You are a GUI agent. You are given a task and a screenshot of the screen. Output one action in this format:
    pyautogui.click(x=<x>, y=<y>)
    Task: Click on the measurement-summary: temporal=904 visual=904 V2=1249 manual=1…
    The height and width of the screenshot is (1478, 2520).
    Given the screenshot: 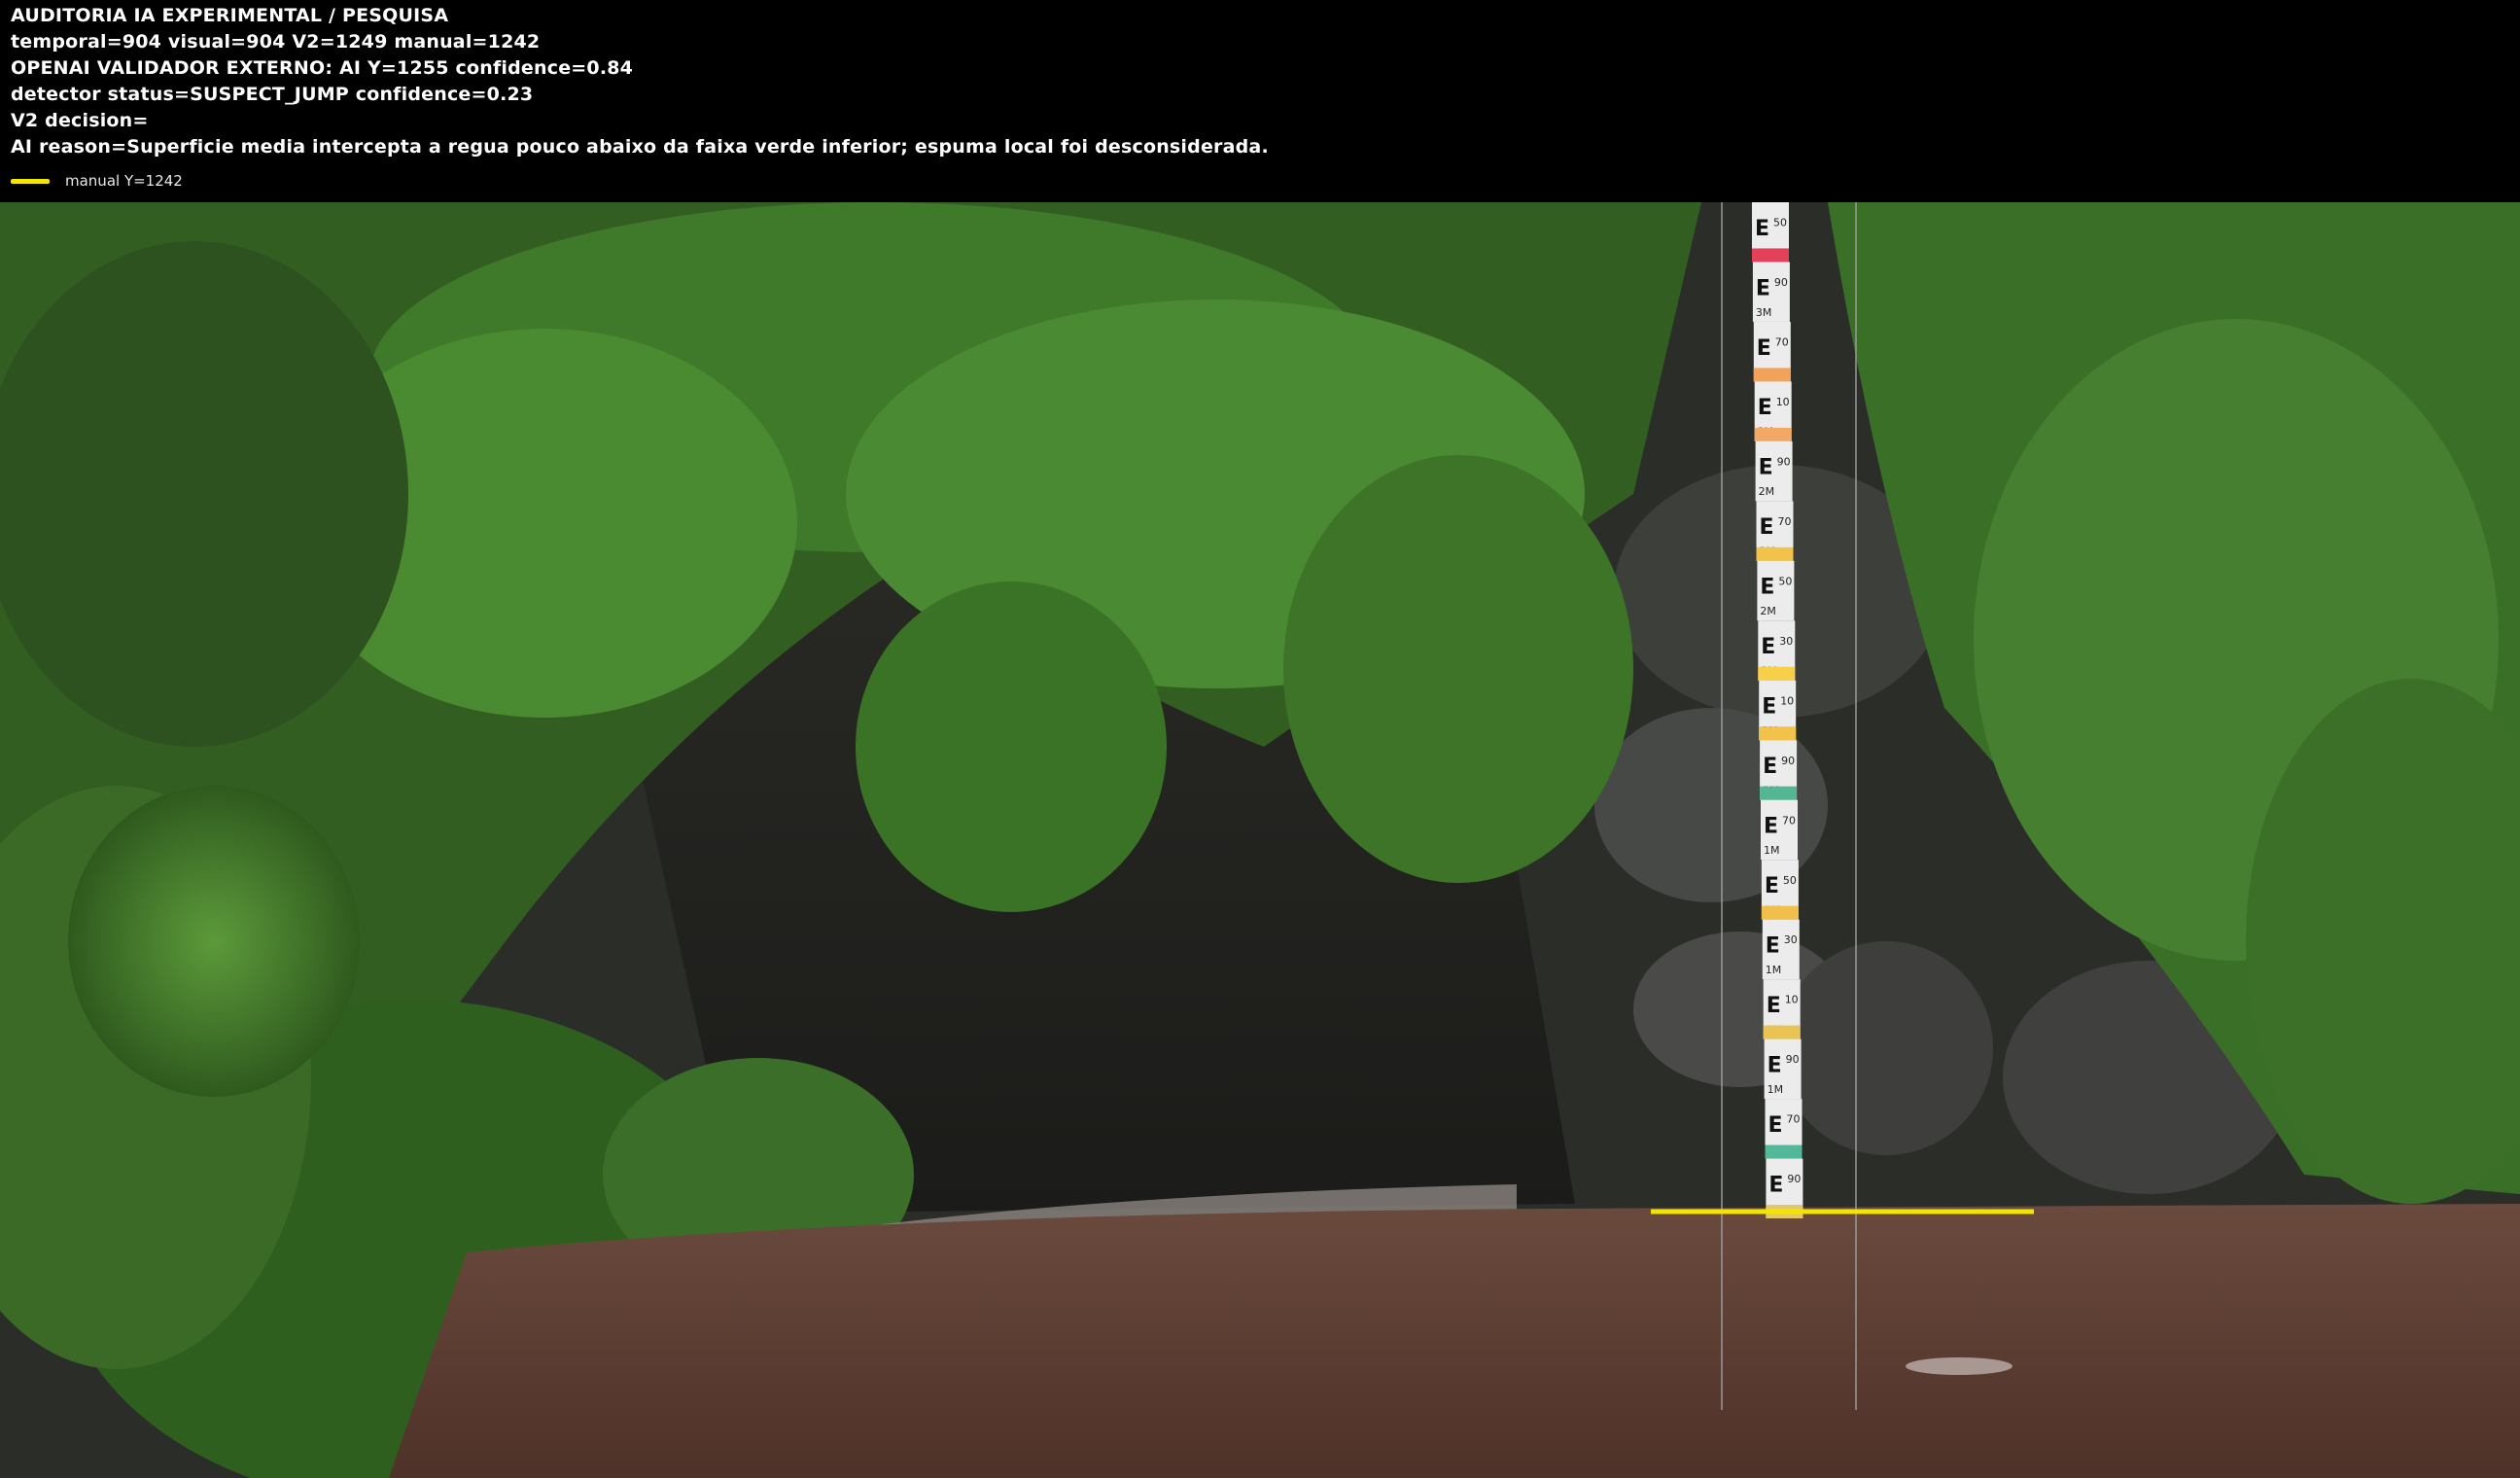 What is the action you would take?
    pyautogui.click(x=276, y=42)
    